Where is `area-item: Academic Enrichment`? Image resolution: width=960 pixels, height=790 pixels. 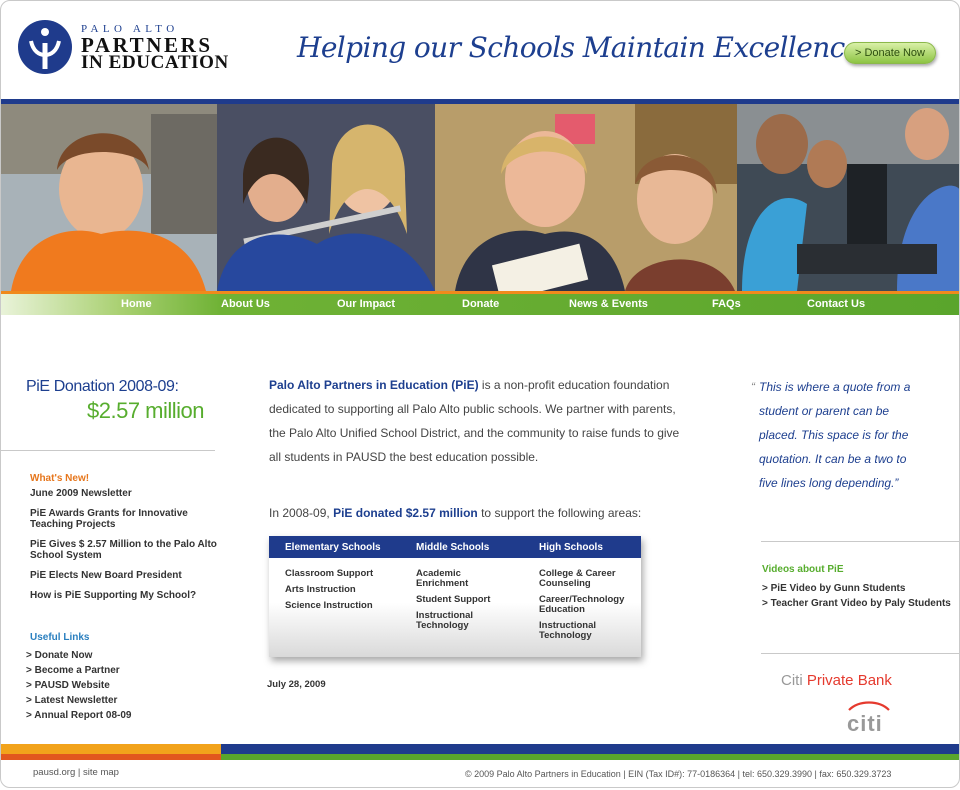
area-item: Academic Enrichment is located at coordinates (442, 578).